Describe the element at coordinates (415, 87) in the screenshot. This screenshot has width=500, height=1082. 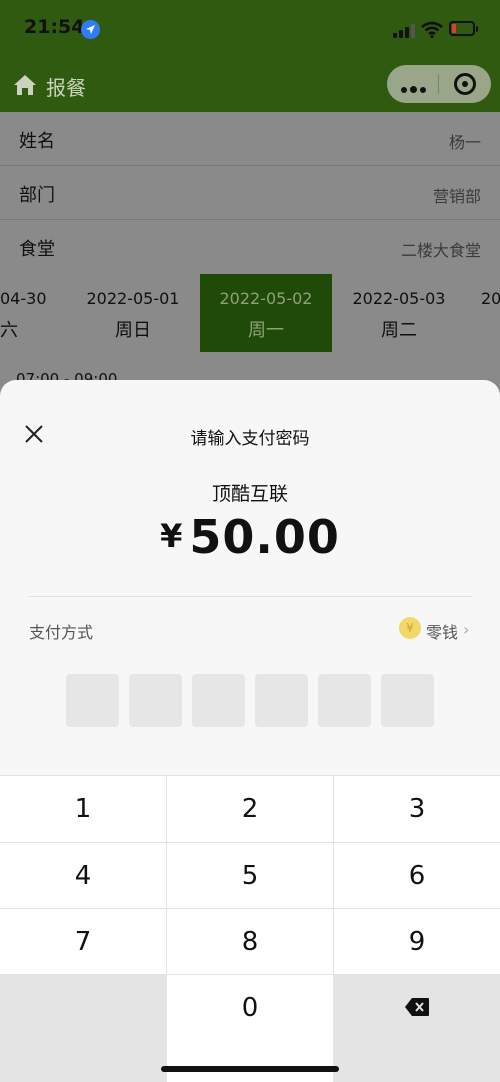
I see `more-dots-icon` at that location.